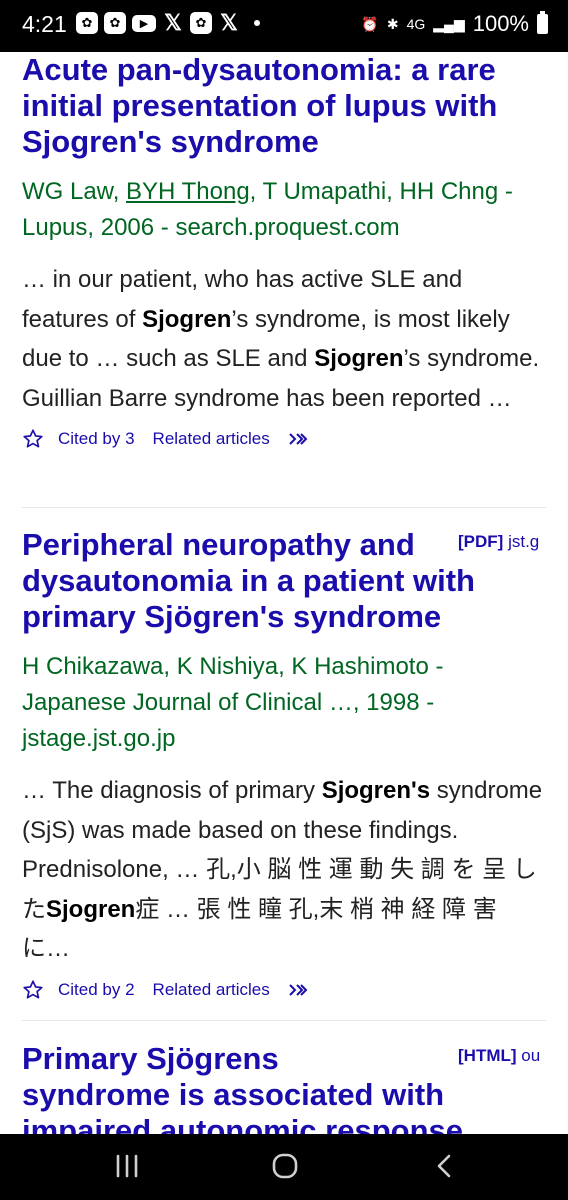  Describe the element at coordinates (500, 23) in the screenshot. I see `battery-percent: 100%` at that location.